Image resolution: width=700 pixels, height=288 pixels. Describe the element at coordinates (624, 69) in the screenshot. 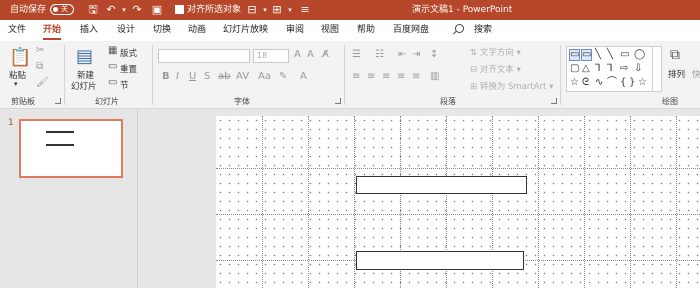

I see `right-arrow-shape-icon: ⇨` at that location.